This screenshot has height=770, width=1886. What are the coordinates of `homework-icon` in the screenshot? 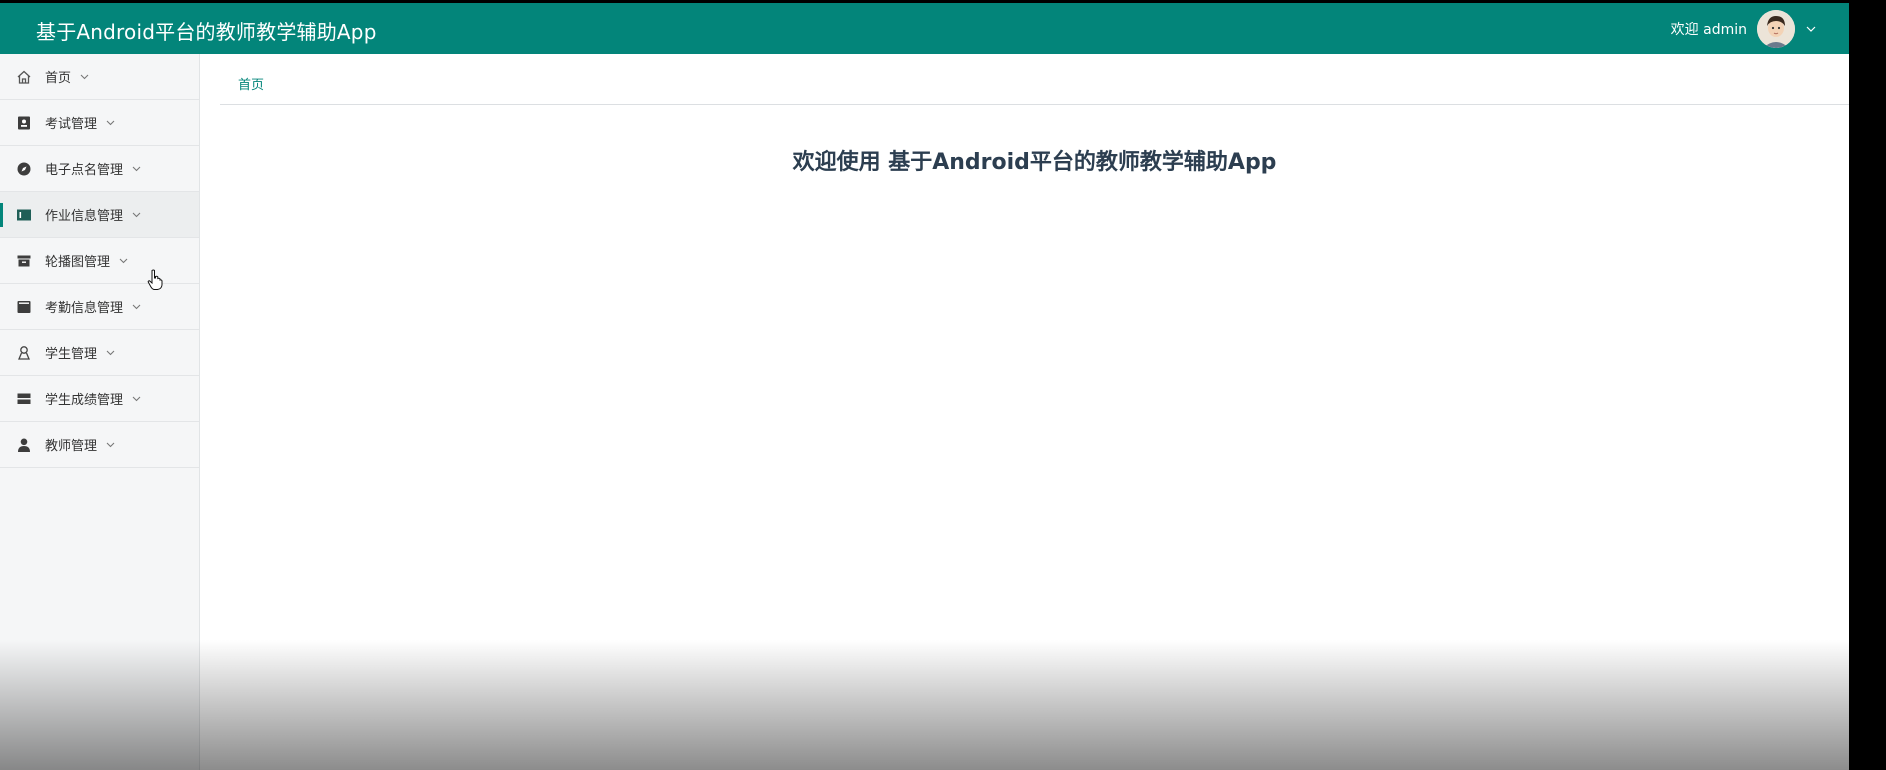 It's located at (24, 215).